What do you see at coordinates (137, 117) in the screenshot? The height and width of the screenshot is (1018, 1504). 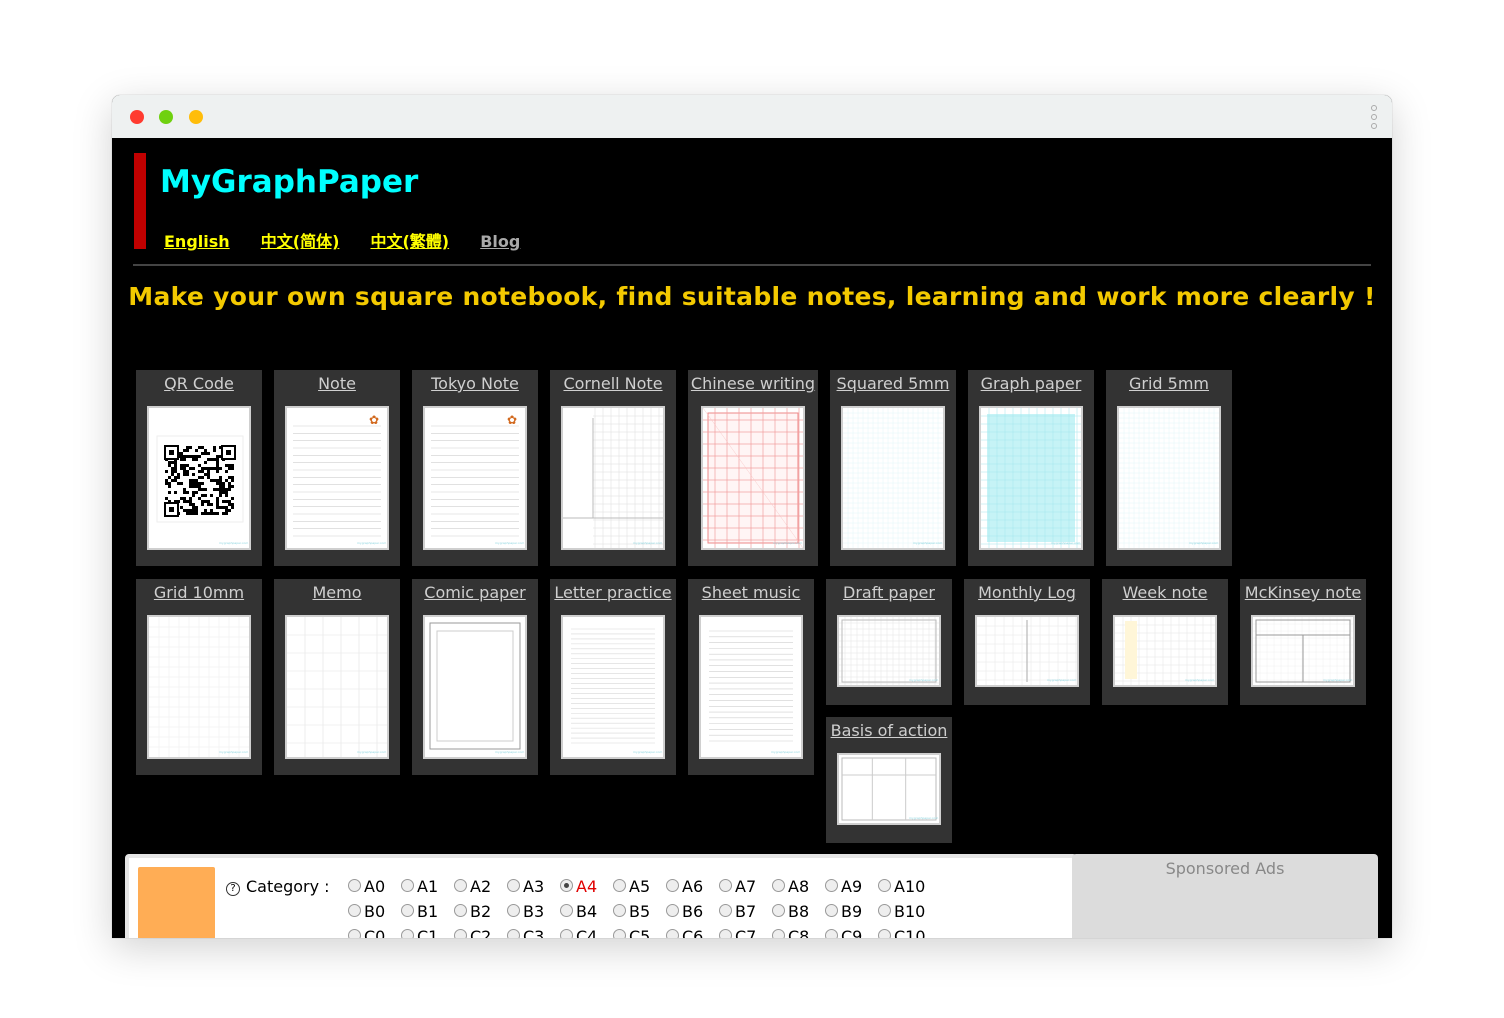 I see `close-window-button` at bounding box center [137, 117].